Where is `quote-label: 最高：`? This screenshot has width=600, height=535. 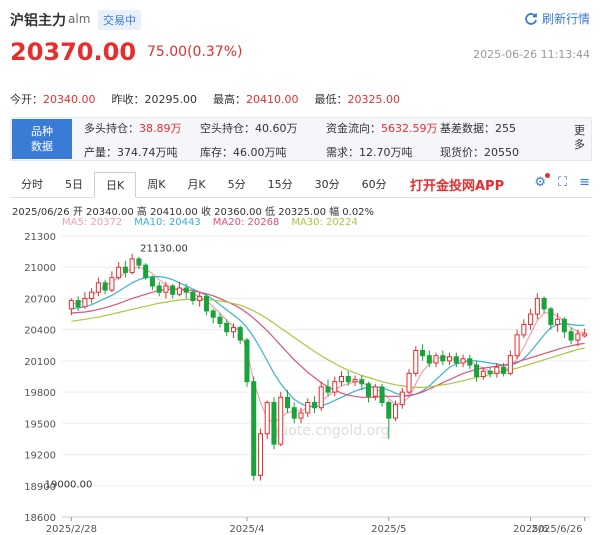
quote-label: 最高： is located at coordinates (229, 99).